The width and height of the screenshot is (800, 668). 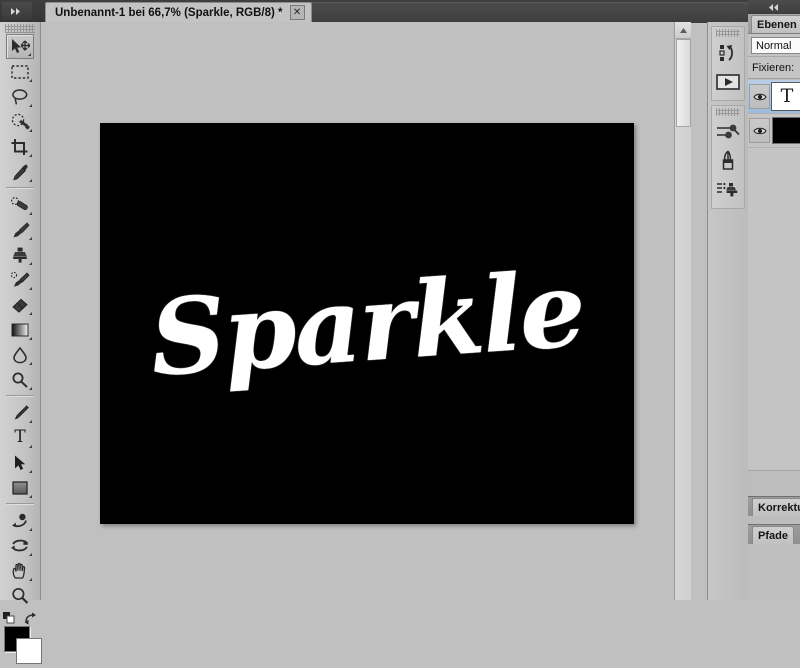 I want to click on 3d-rotate-tool, so click(x=20, y=520).